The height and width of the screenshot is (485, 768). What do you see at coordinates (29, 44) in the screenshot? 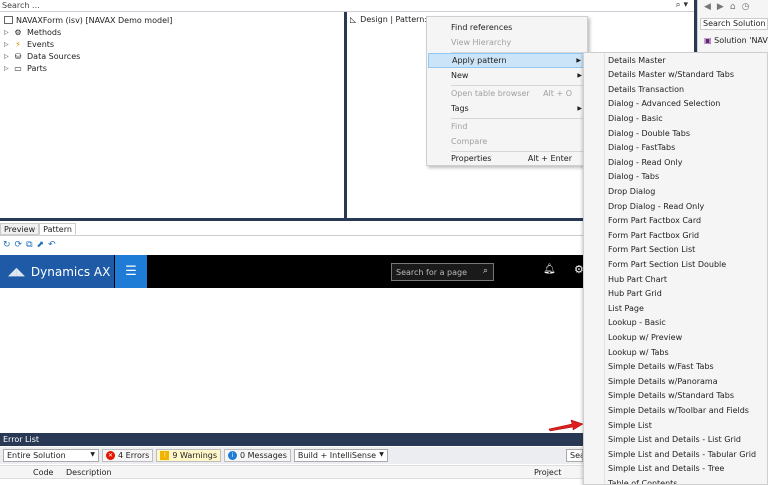
I see `tree-item-events: ▷ ⚡ Events` at bounding box center [29, 44].